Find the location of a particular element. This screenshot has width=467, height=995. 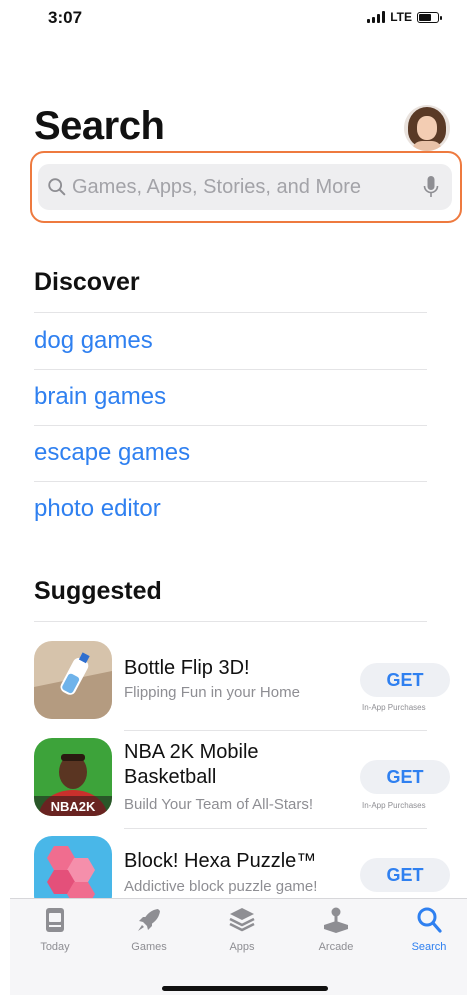

battery-icon is located at coordinates (429, 17).